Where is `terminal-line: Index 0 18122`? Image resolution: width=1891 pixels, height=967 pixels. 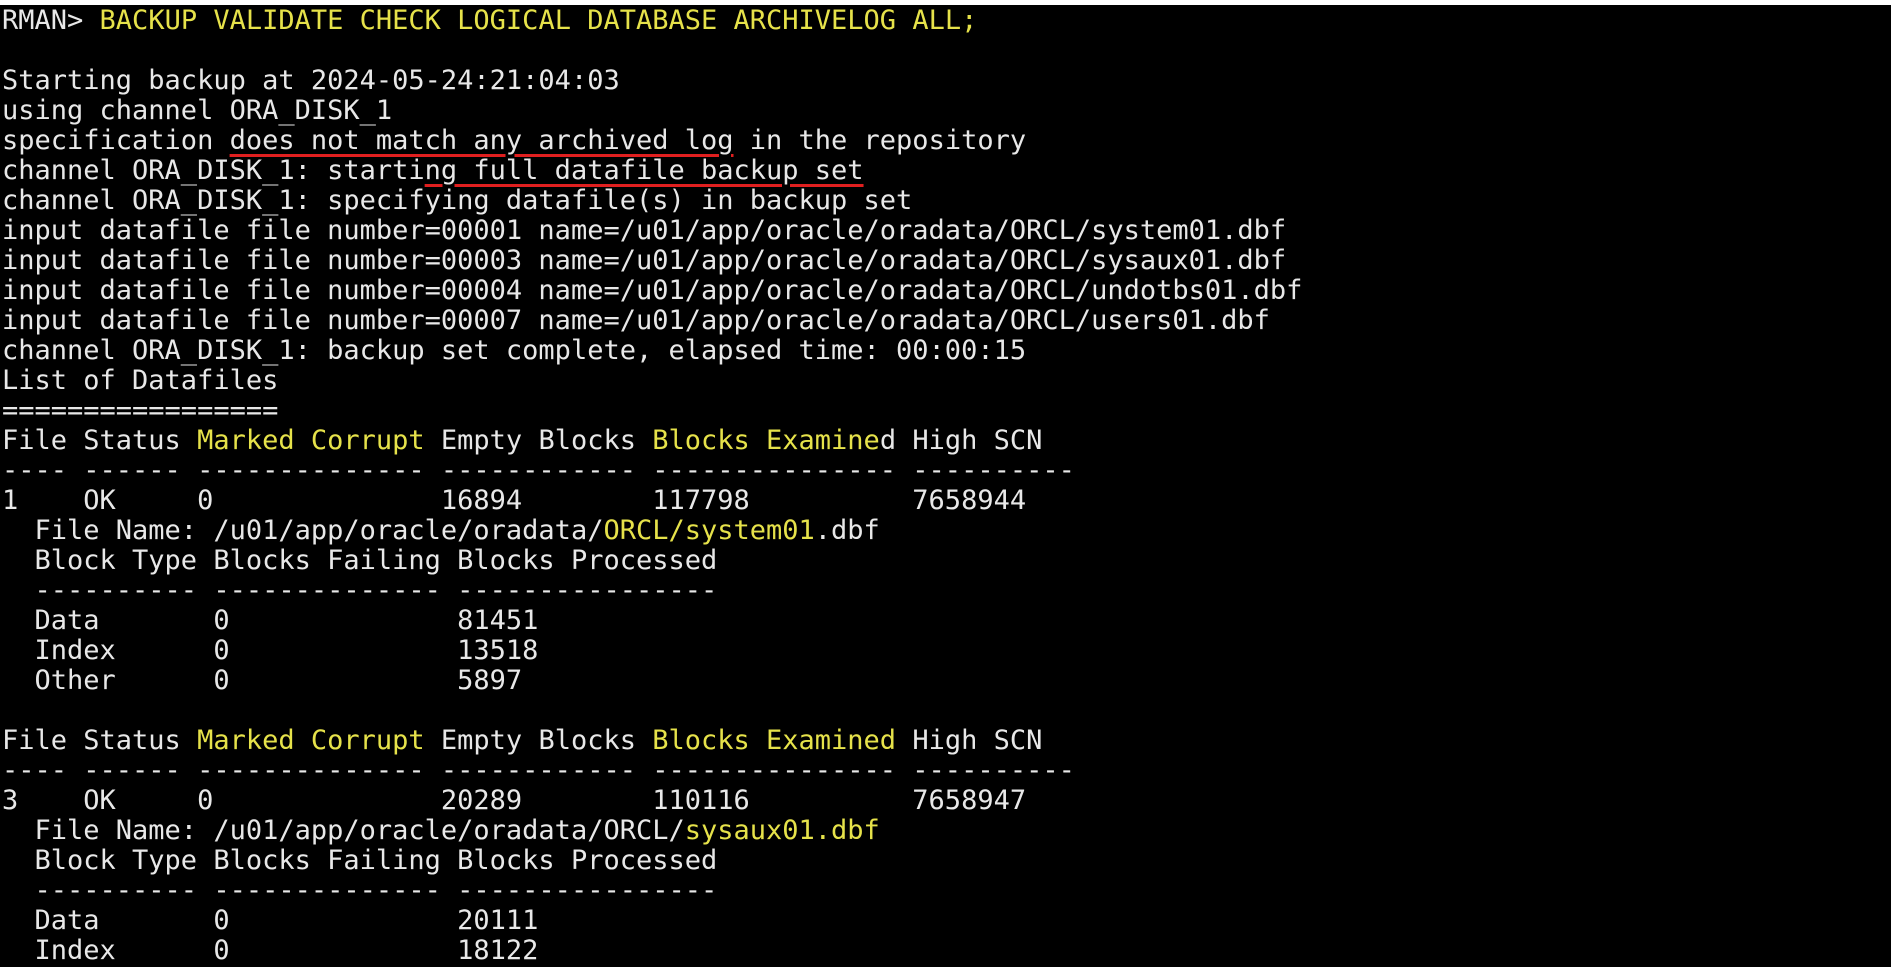 terminal-line: Index 0 18122 is located at coordinates (652, 951).